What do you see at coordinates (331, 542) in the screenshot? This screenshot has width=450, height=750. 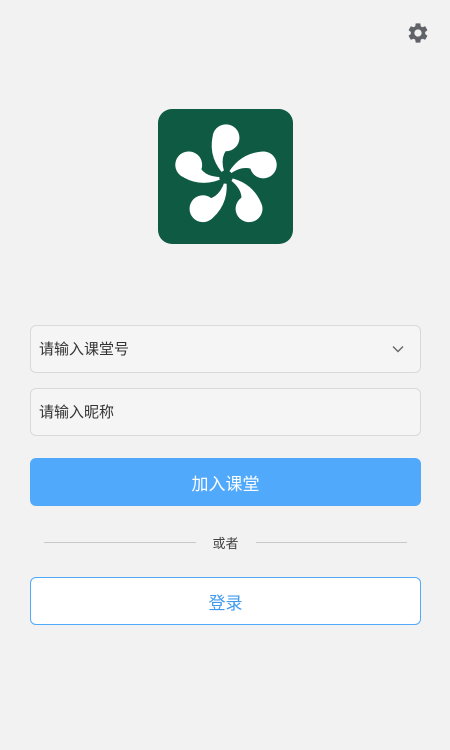 I see `divider-line-right` at bounding box center [331, 542].